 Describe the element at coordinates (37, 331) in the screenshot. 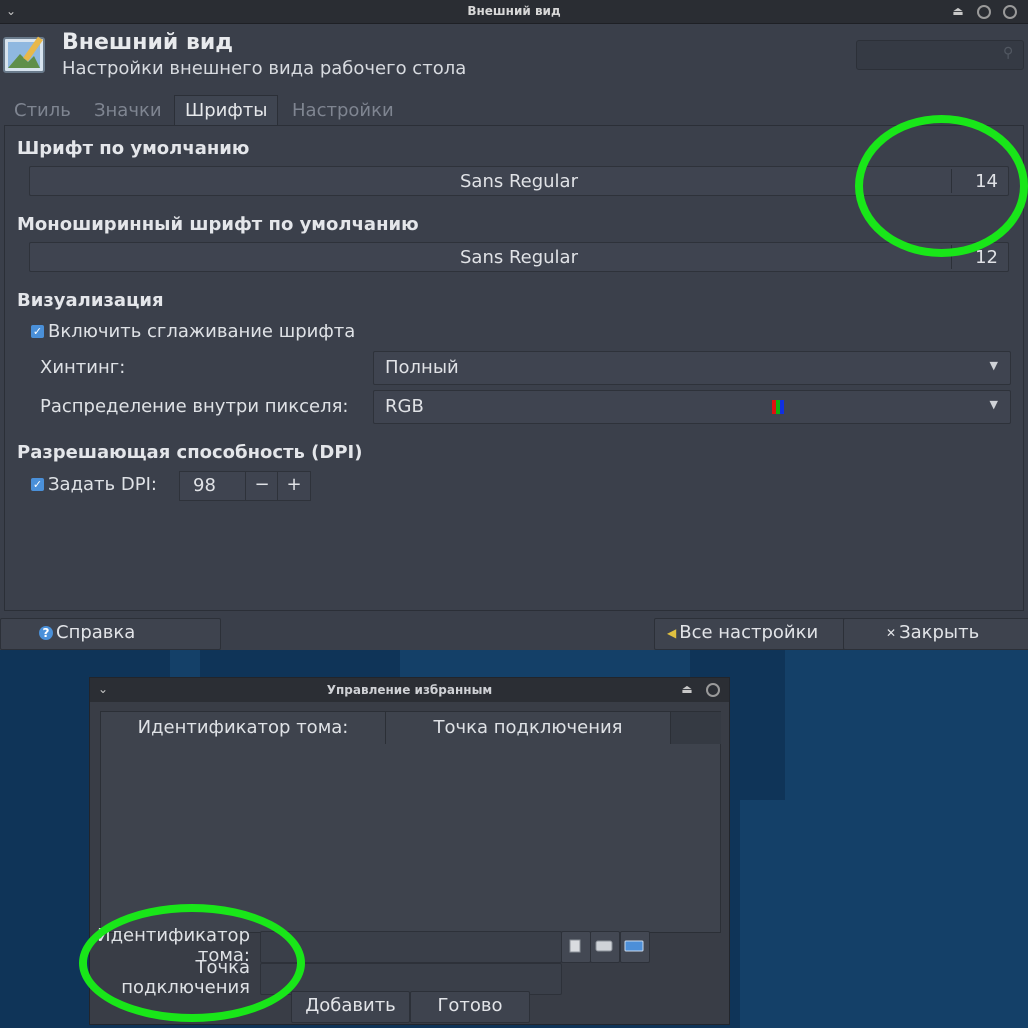

I see `antialias-checkbox: ✓` at that location.